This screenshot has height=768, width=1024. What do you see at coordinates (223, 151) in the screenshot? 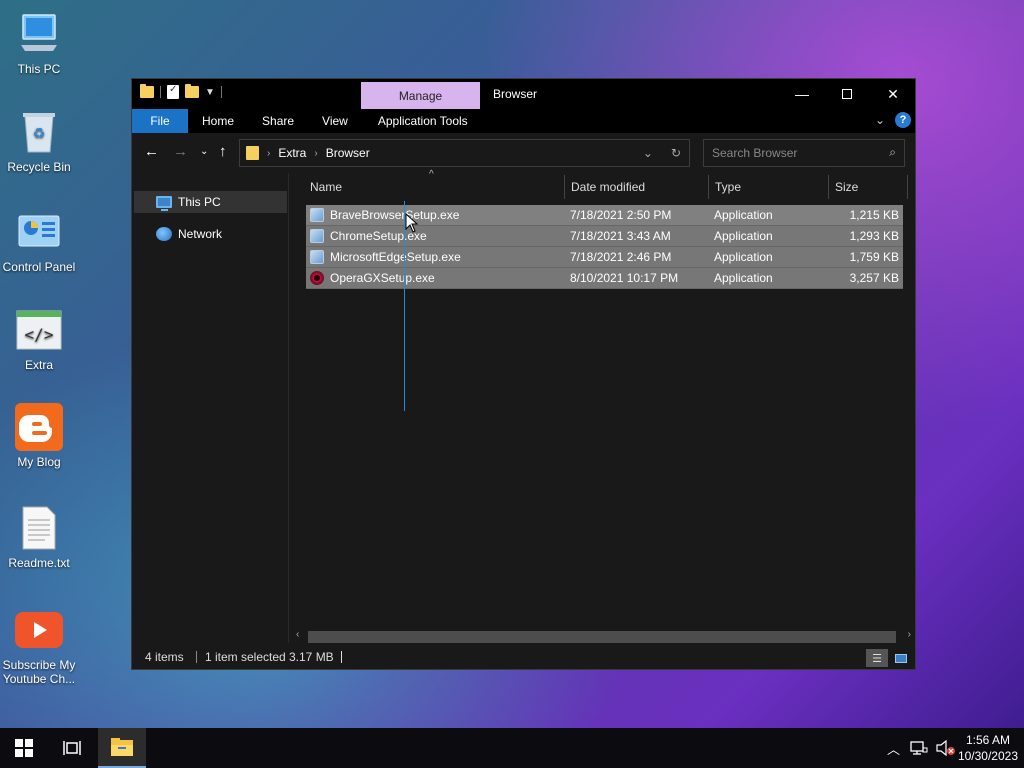
I see `up-arrow-icon: ↑` at bounding box center [223, 151].